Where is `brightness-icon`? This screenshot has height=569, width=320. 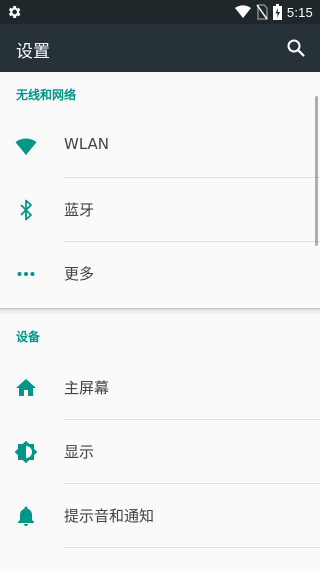 brightness-icon is located at coordinates (26, 452).